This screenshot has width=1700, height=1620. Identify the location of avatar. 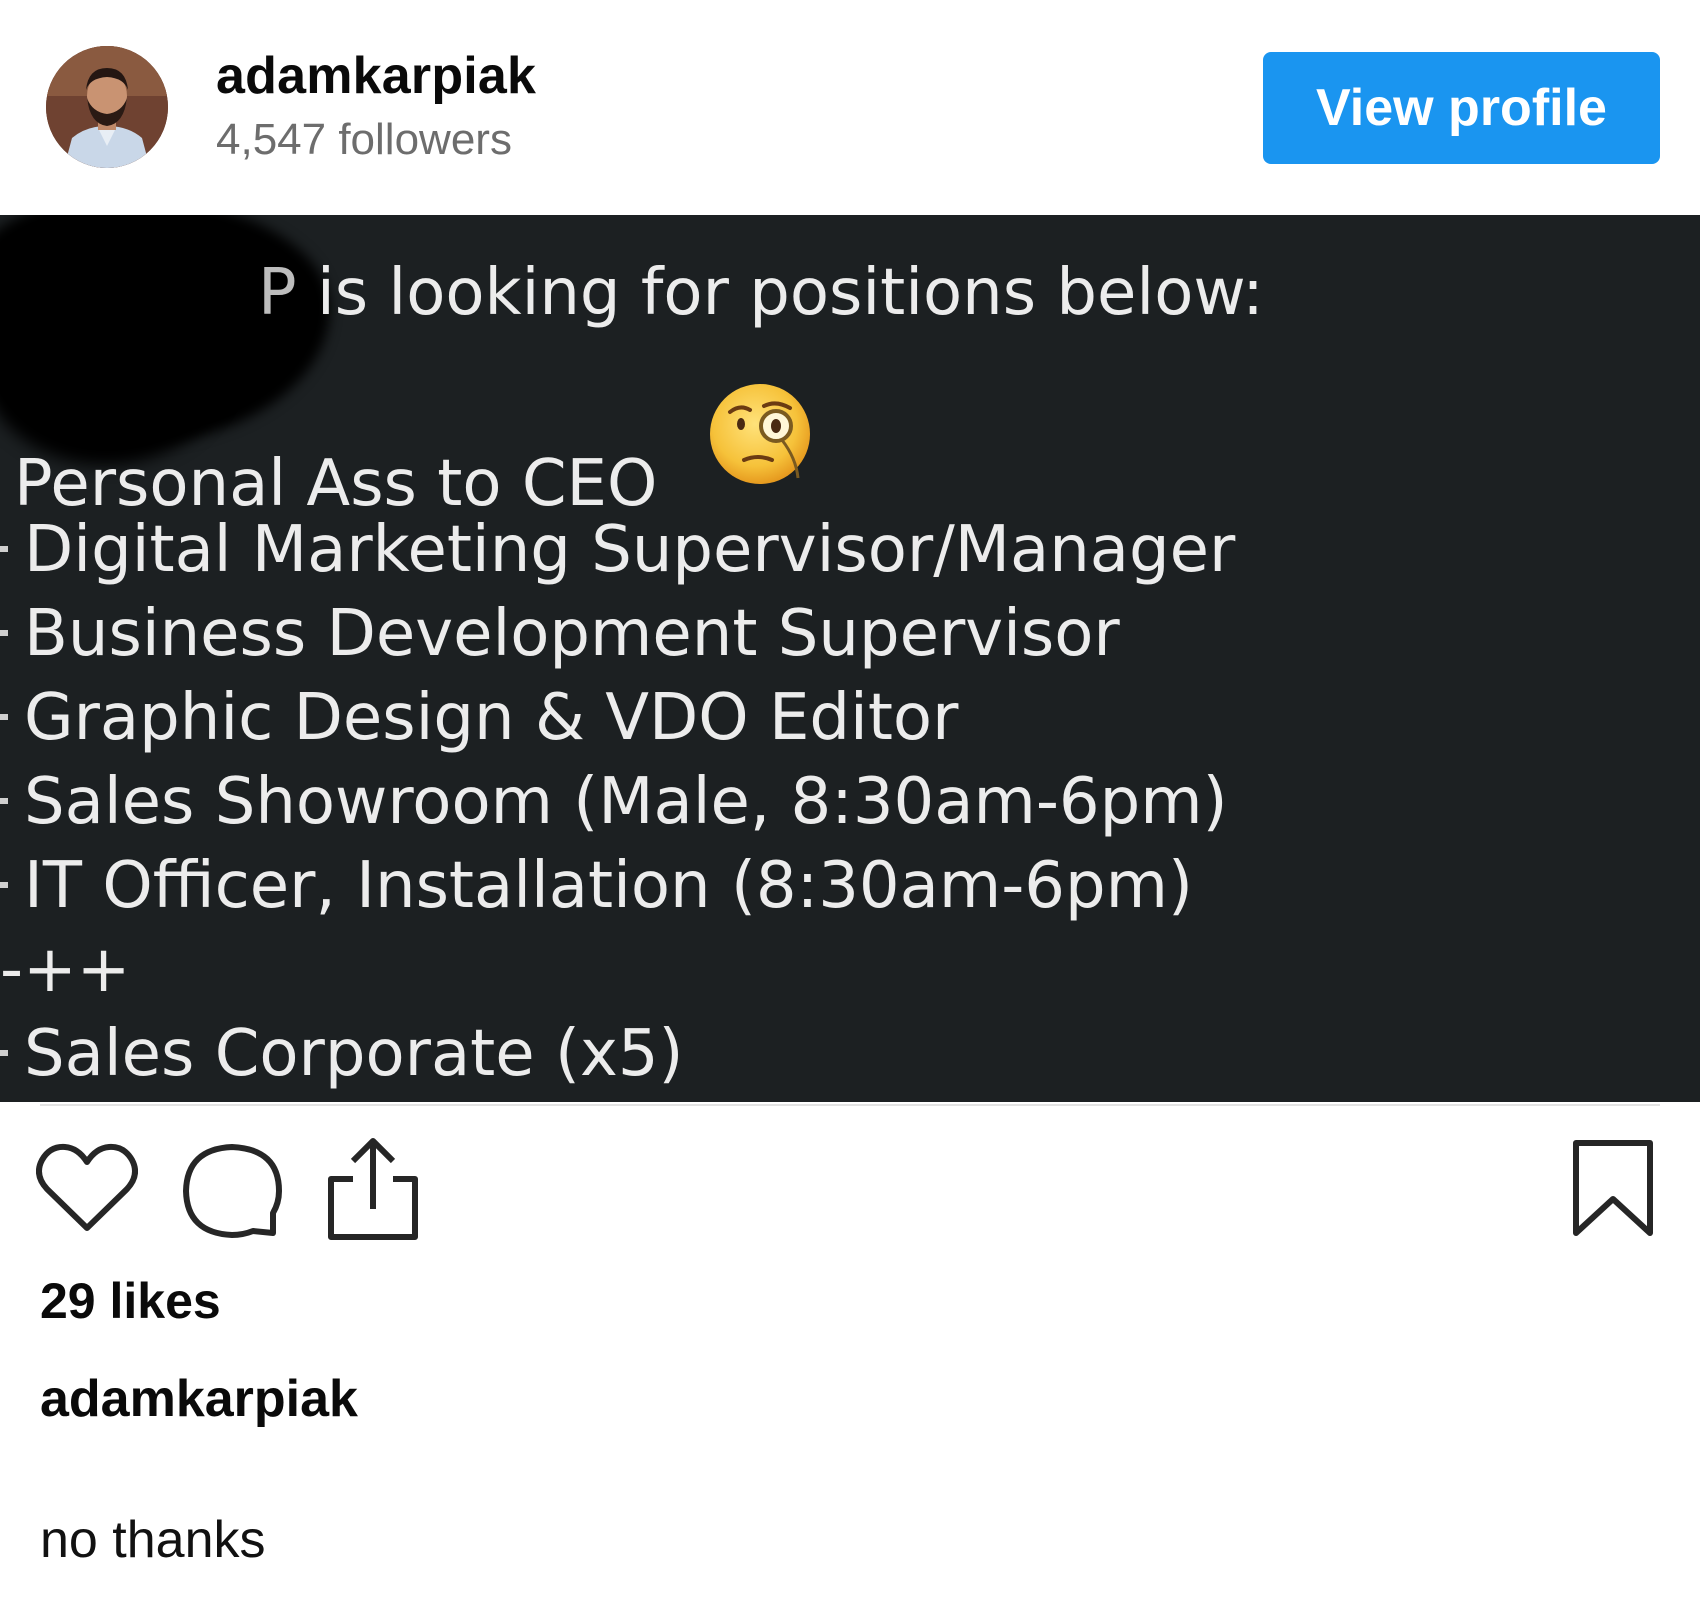
(107, 107).